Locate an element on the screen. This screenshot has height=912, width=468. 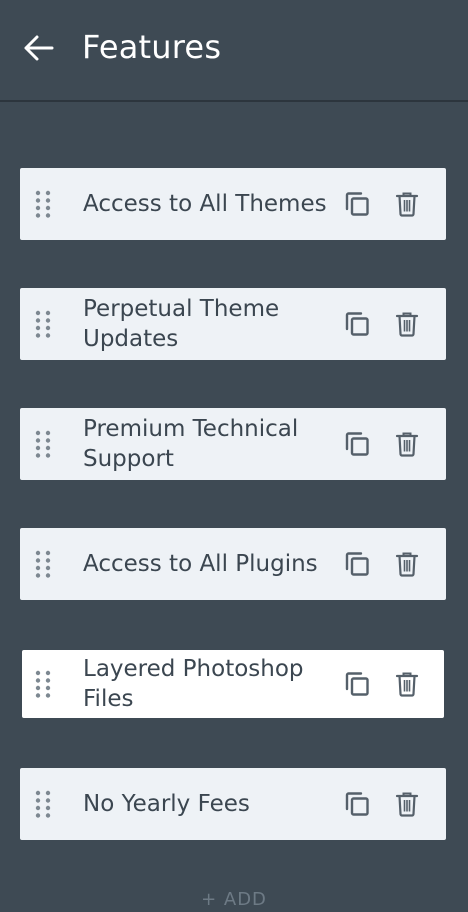
back-button is located at coordinates (39, 48).